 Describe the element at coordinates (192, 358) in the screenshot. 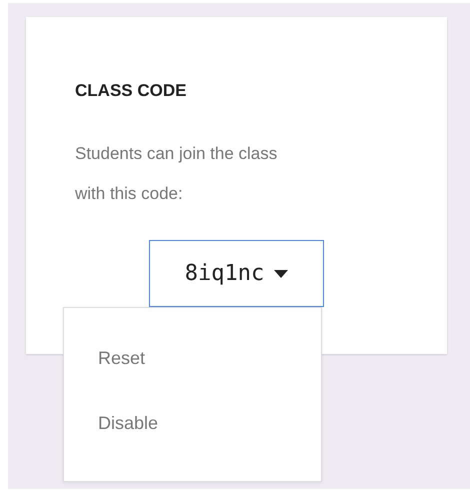

I see `menu-item: Reset` at that location.